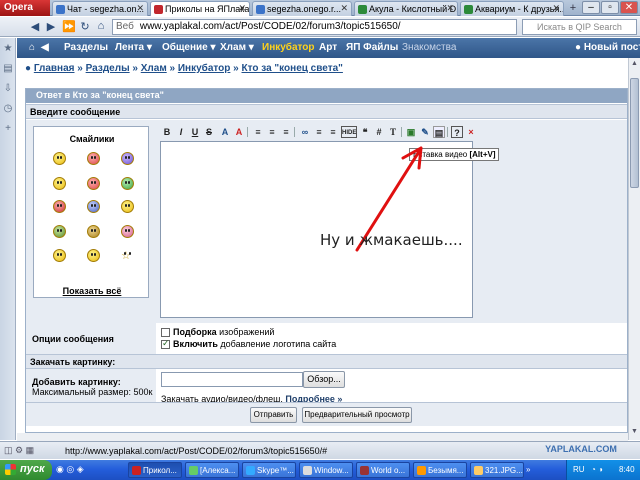 Image resolution: width=640 pixels, height=480 pixels. Describe the element at coordinates (32, 469) in the screenshot. I see `start-label: пуск` at that location.